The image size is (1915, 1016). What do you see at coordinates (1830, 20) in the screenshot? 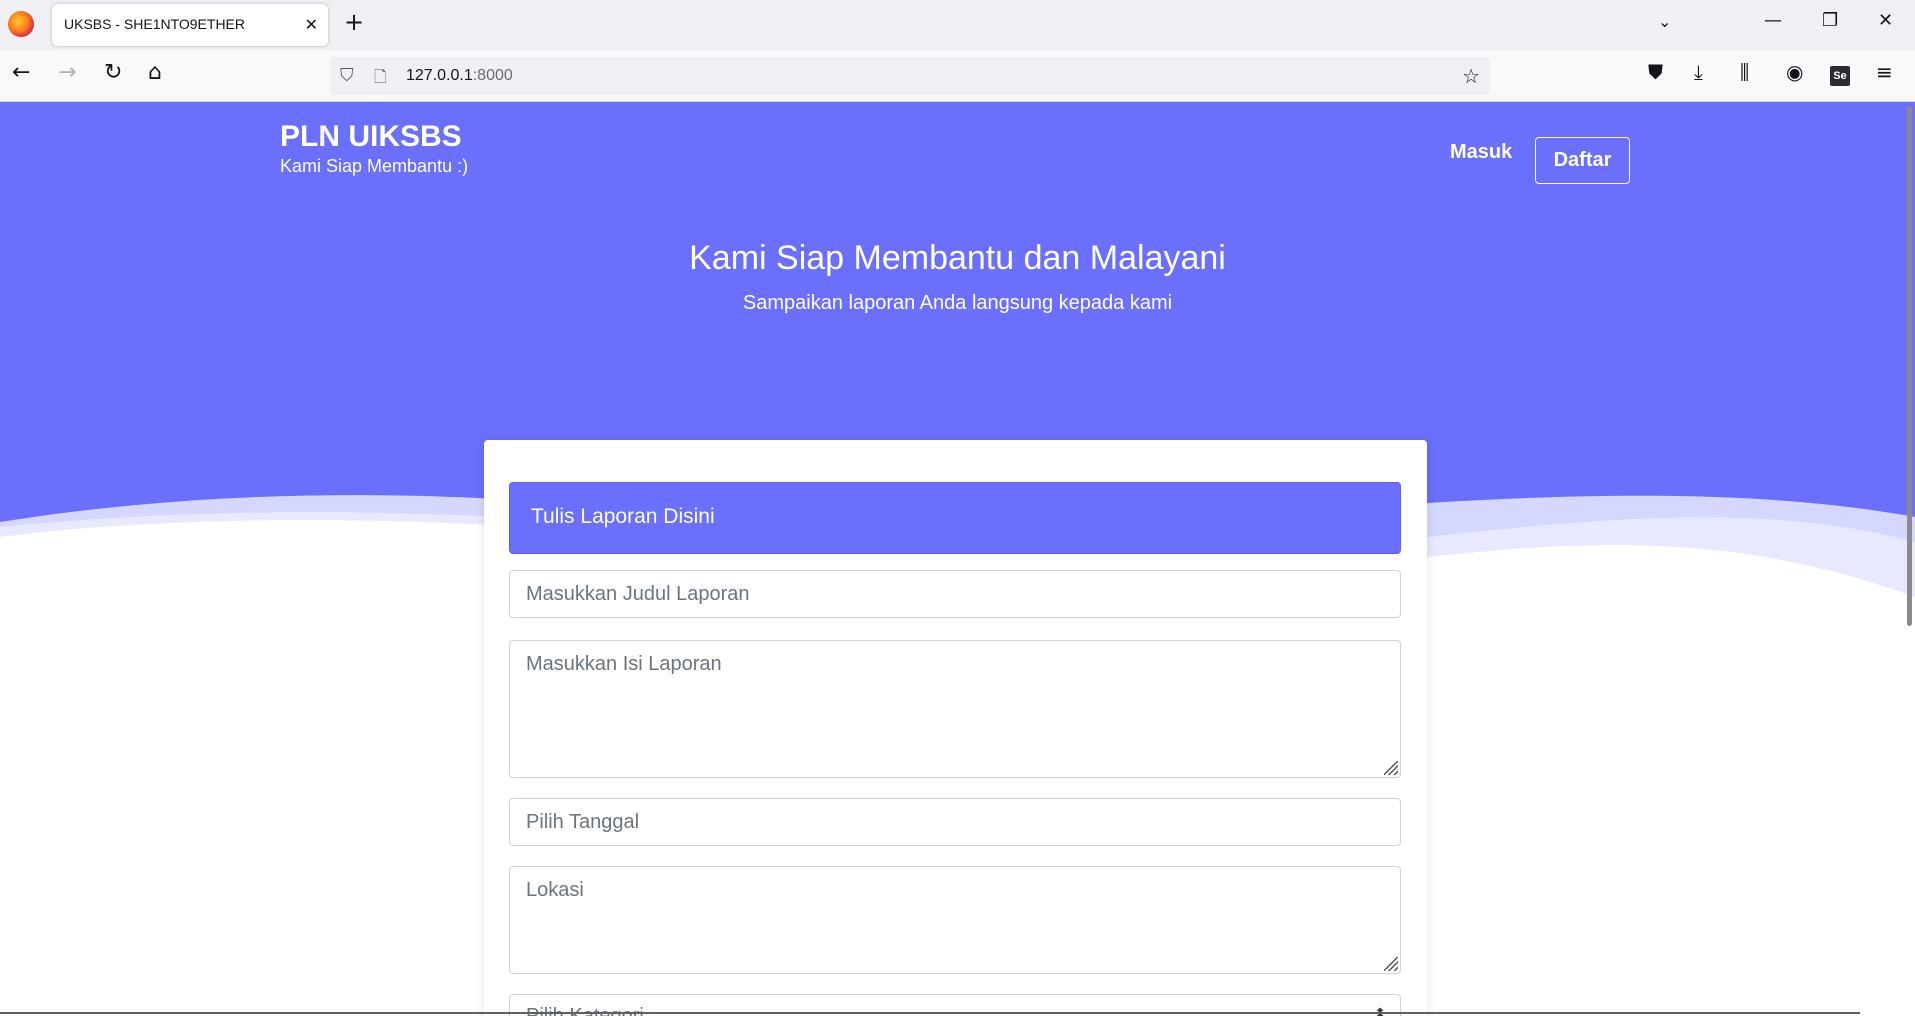
I see `restore-icon: ❐` at bounding box center [1830, 20].